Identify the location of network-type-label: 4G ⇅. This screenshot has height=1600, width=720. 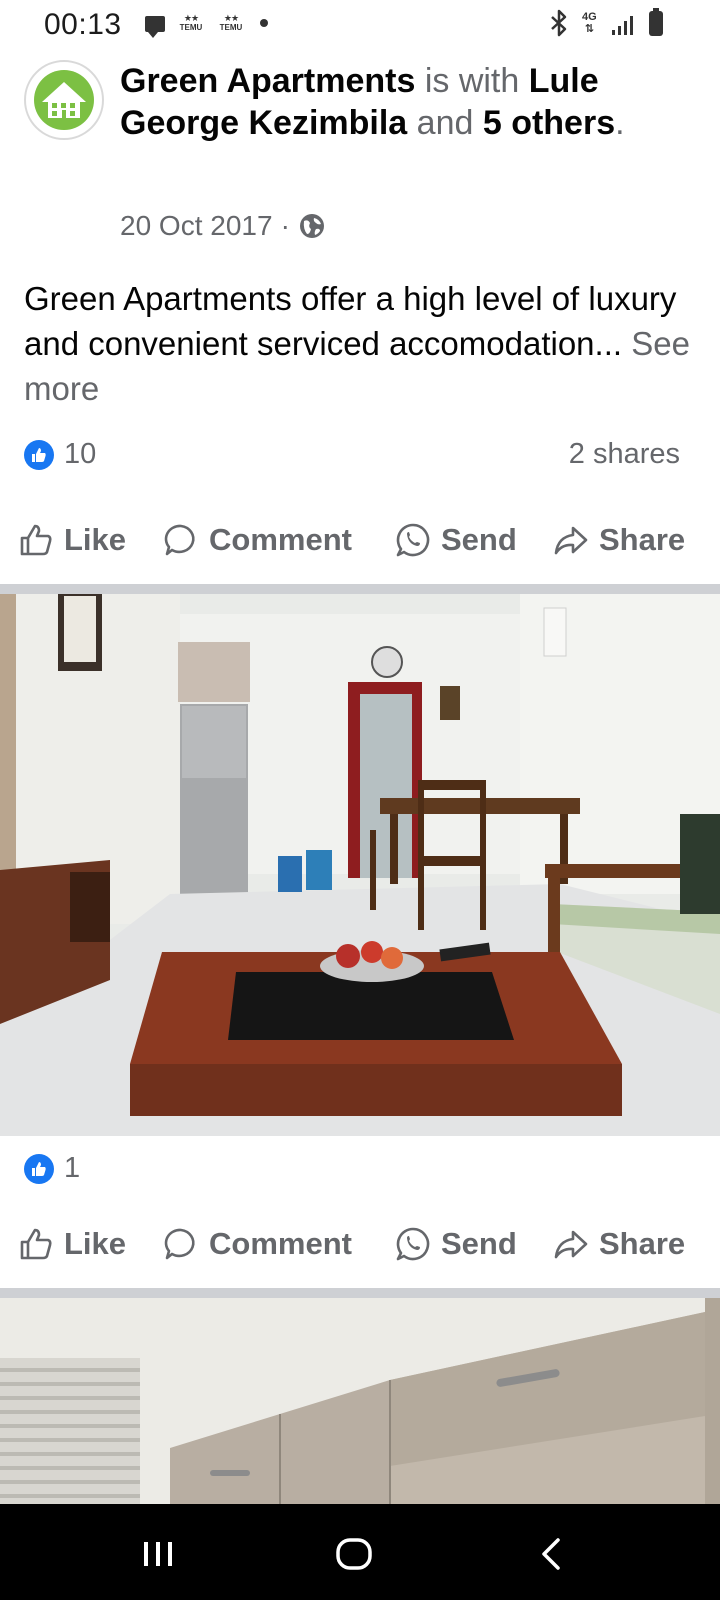
(589, 23).